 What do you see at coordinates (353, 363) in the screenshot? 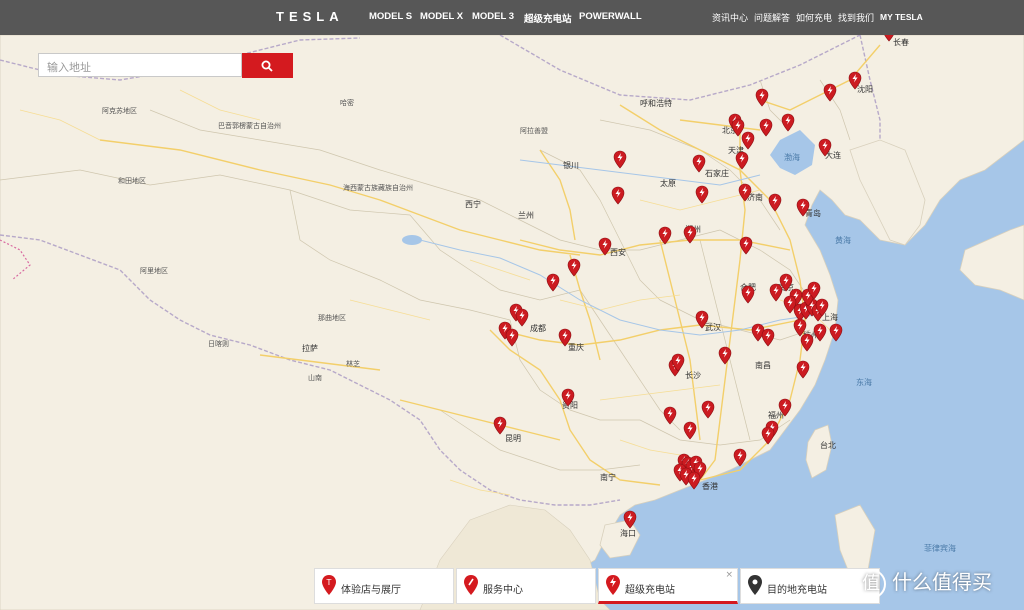
I see `svg-text: 林芝` at bounding box center [353, 363].